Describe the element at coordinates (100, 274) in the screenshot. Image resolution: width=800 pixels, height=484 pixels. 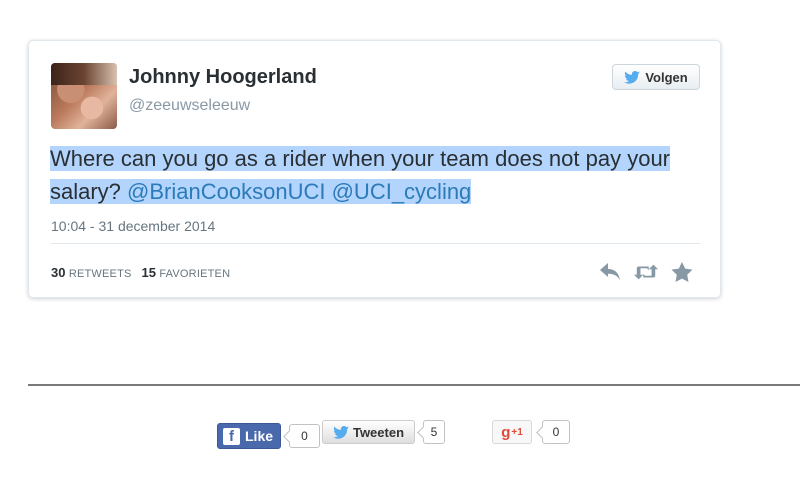
I see `retweets-label: RETWEETS` at that location.